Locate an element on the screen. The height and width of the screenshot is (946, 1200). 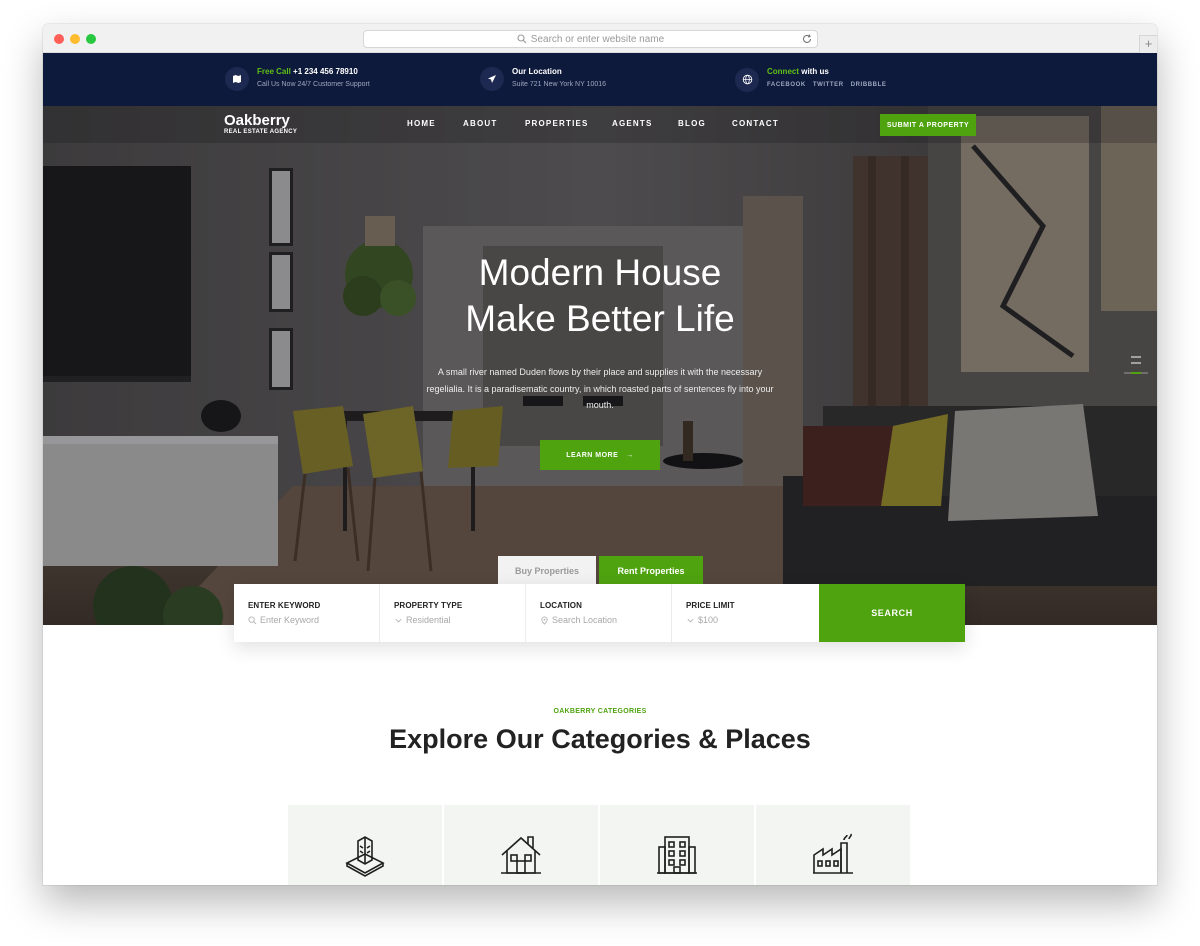
address-bar: Search or enter website name is located at coordinates (590, 39).